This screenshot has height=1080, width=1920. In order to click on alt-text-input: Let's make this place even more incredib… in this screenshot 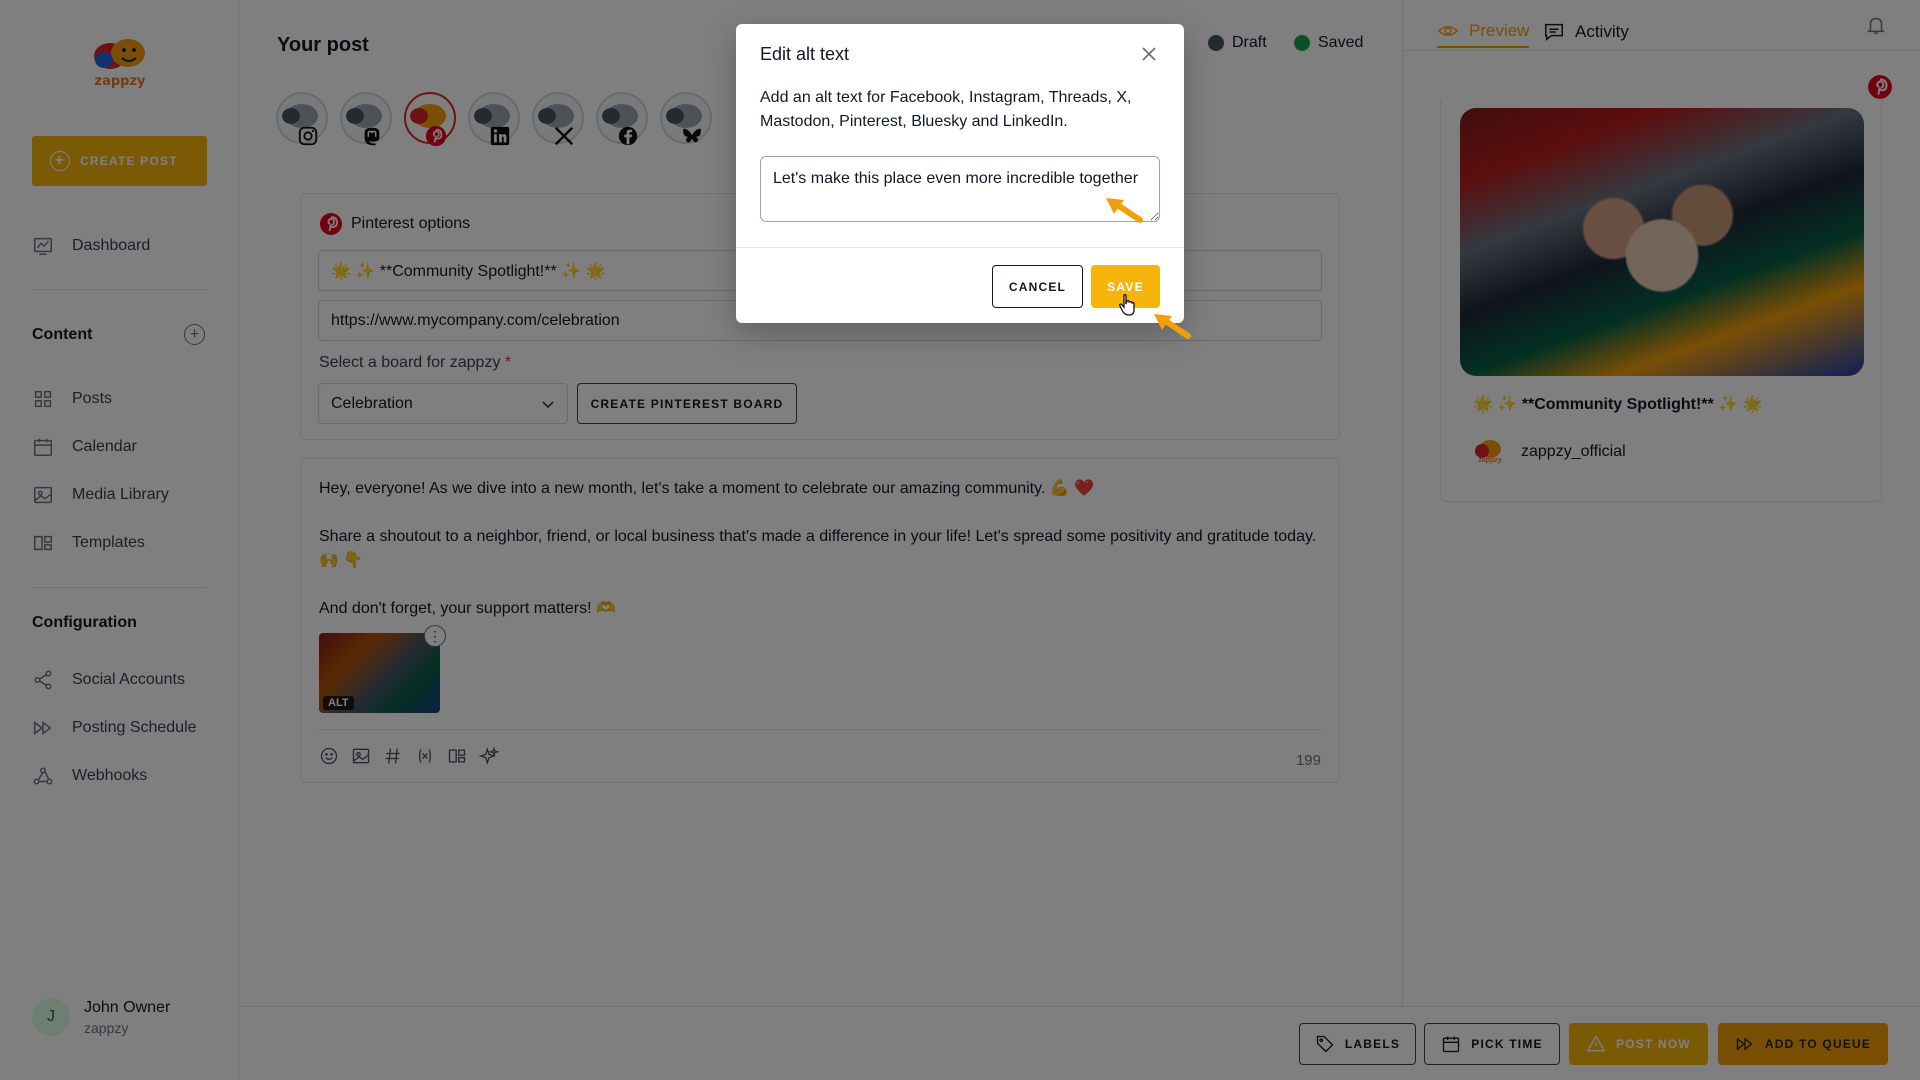, I will do `click(960, 189)`.